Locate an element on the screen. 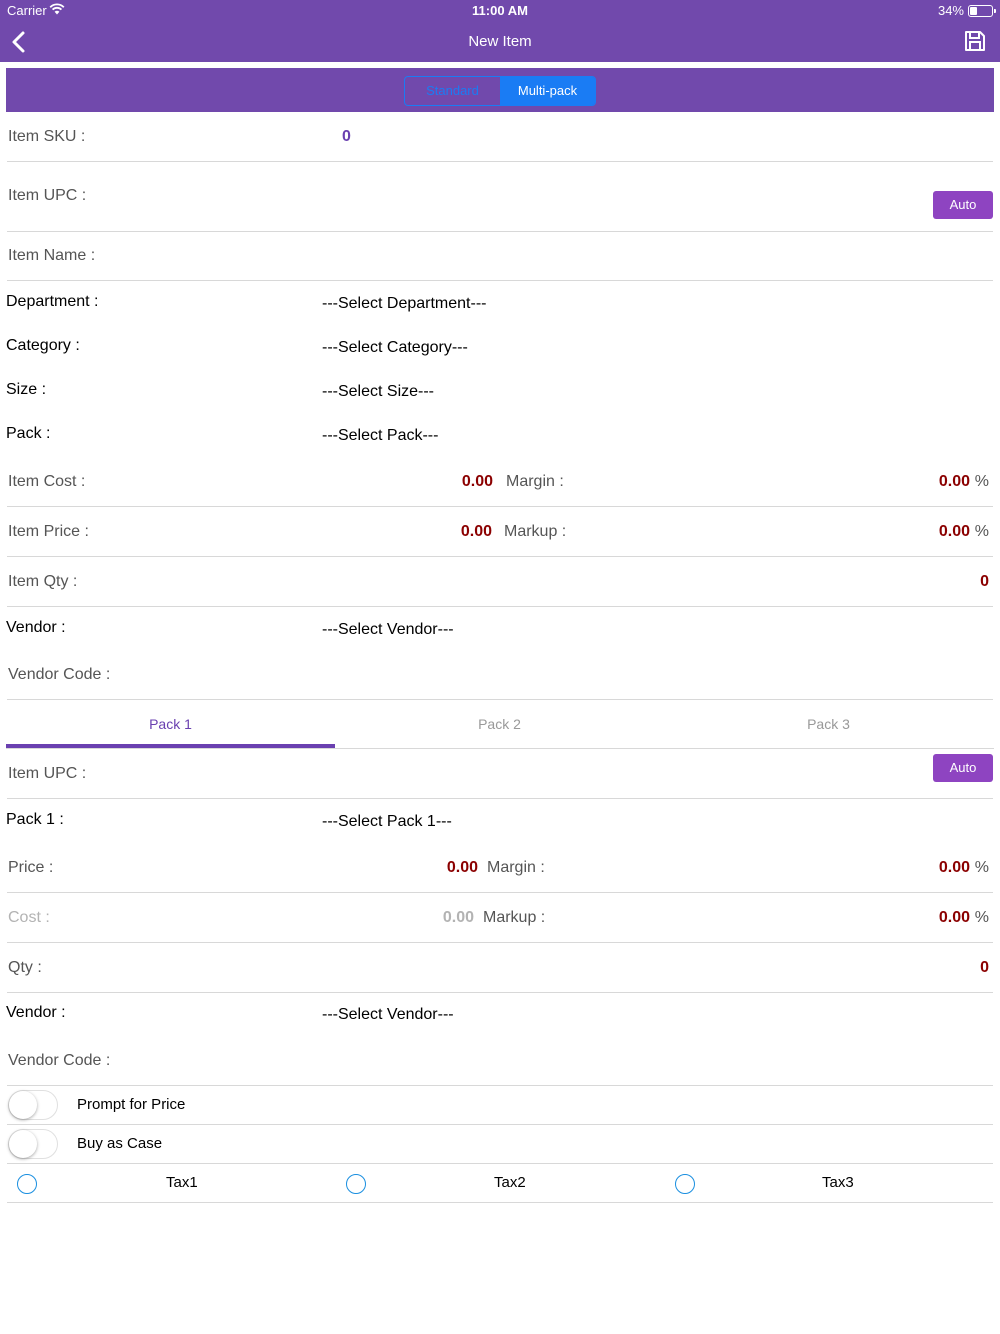  pack-price-row: Price : 0.00 Margin : 0.00 % is located at coordinates (500, 868).